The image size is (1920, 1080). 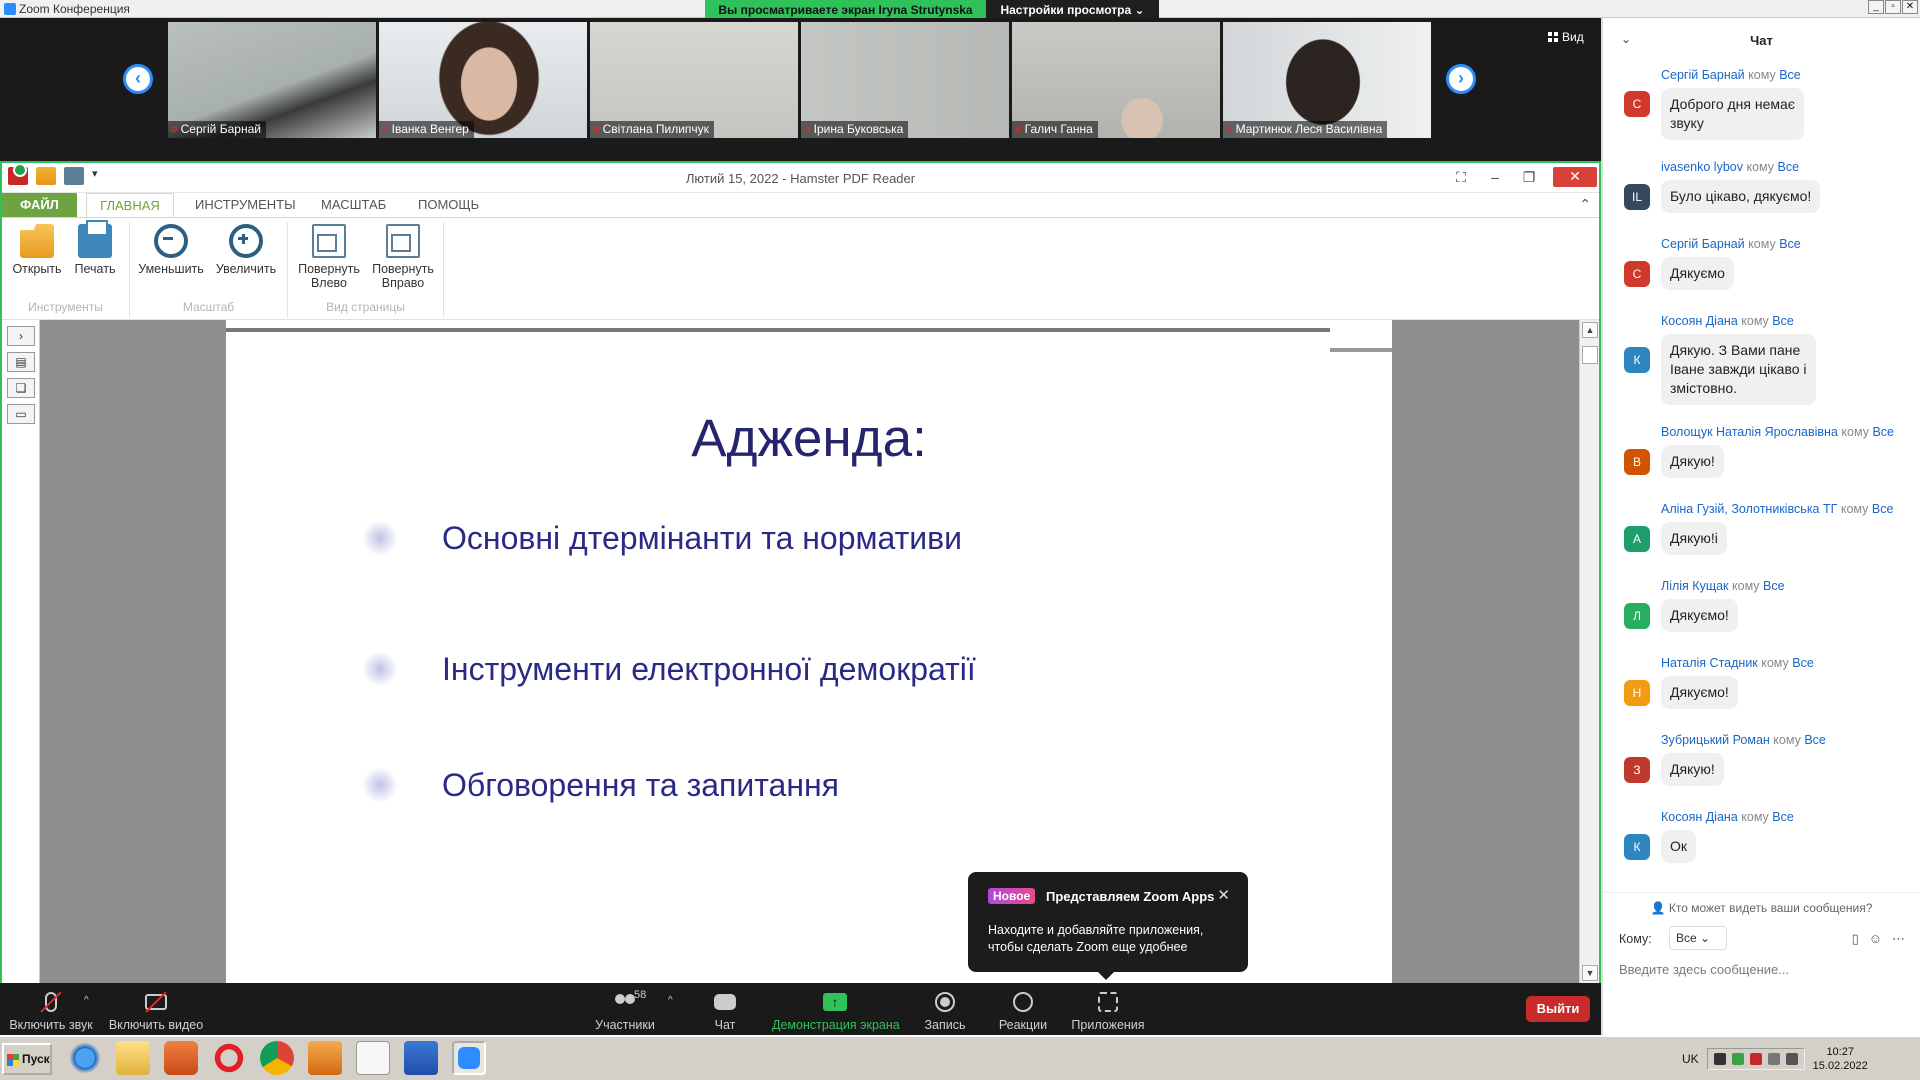 I want to click on restore-icon: ❐, so click(x=1529, y=177).